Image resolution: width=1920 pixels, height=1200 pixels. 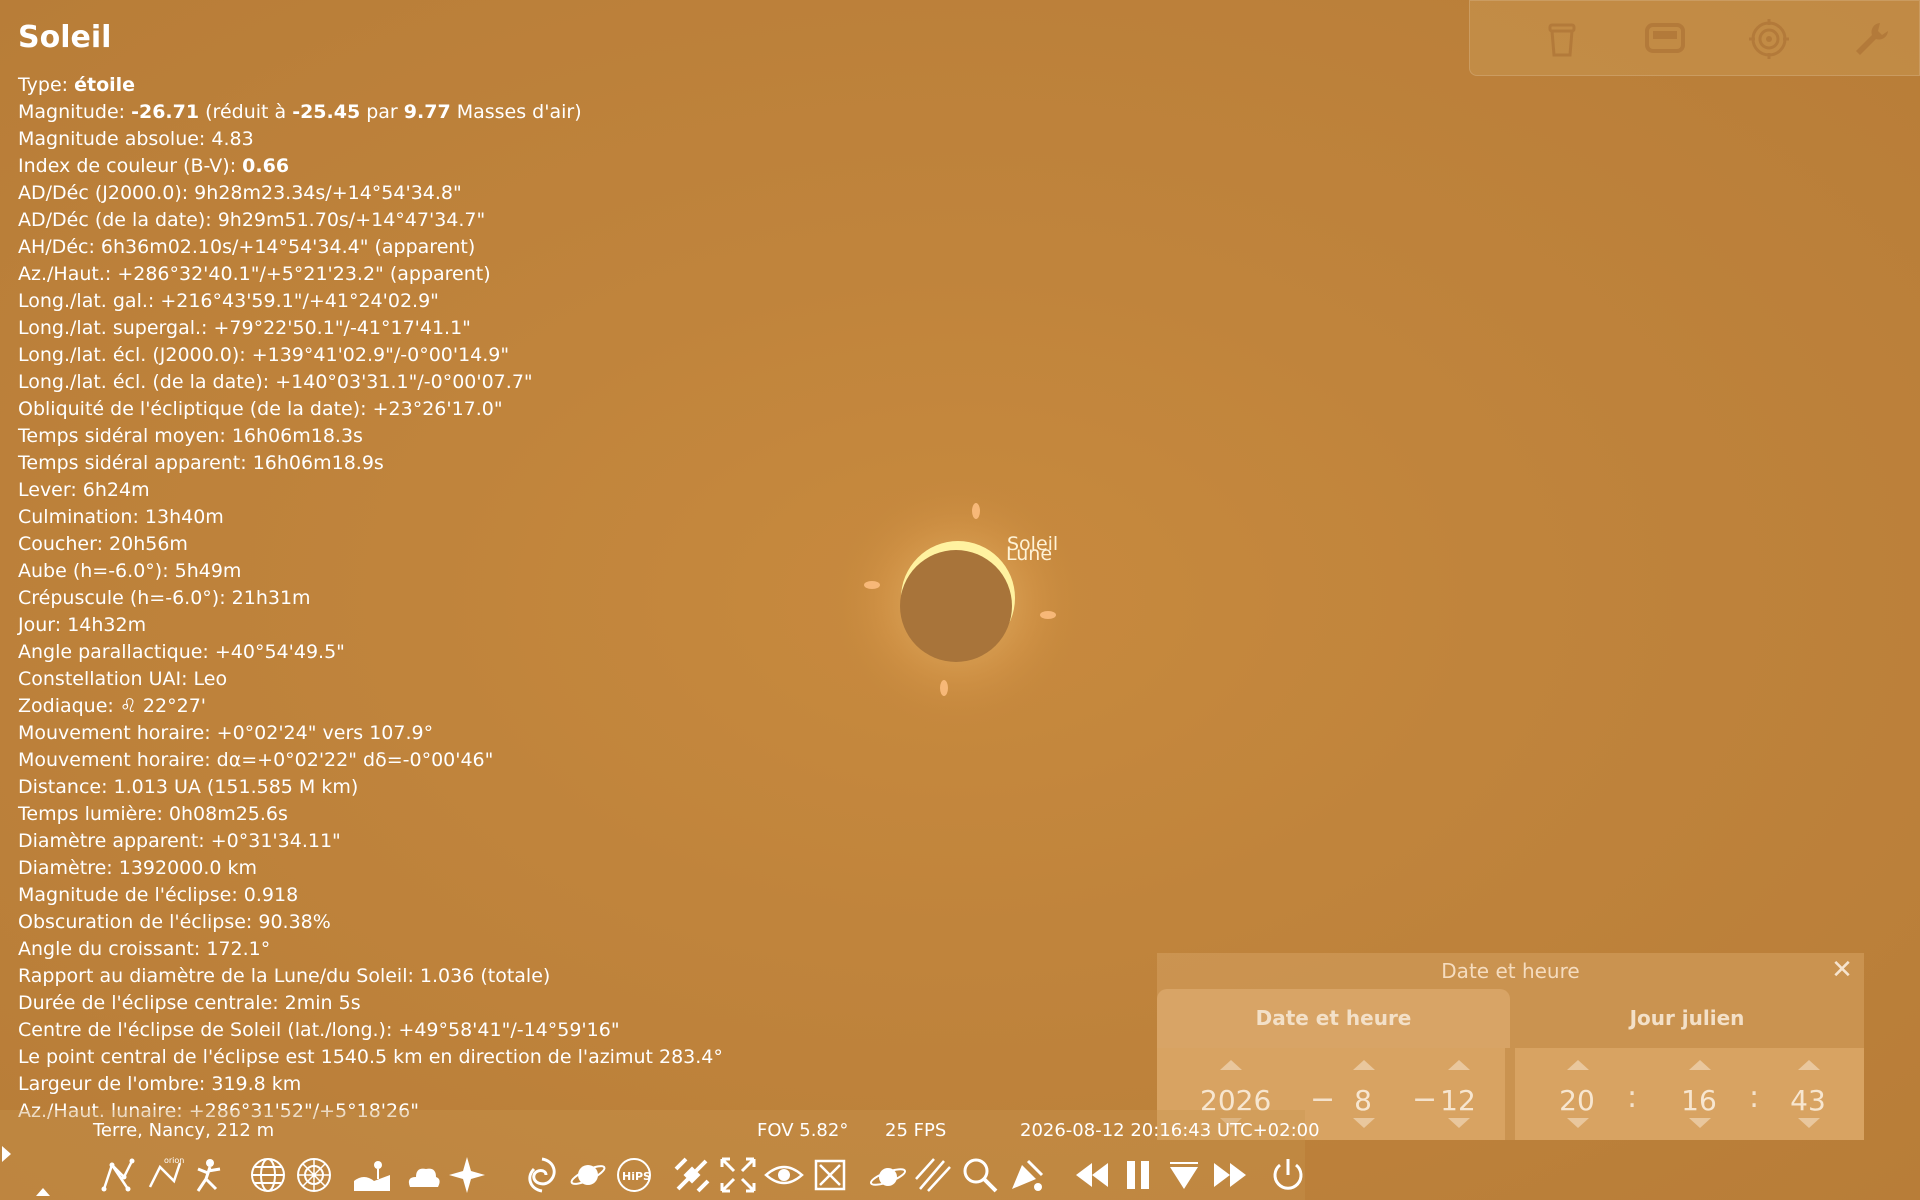 I want to click on nebula-icon, so click(x=542, y=1175).